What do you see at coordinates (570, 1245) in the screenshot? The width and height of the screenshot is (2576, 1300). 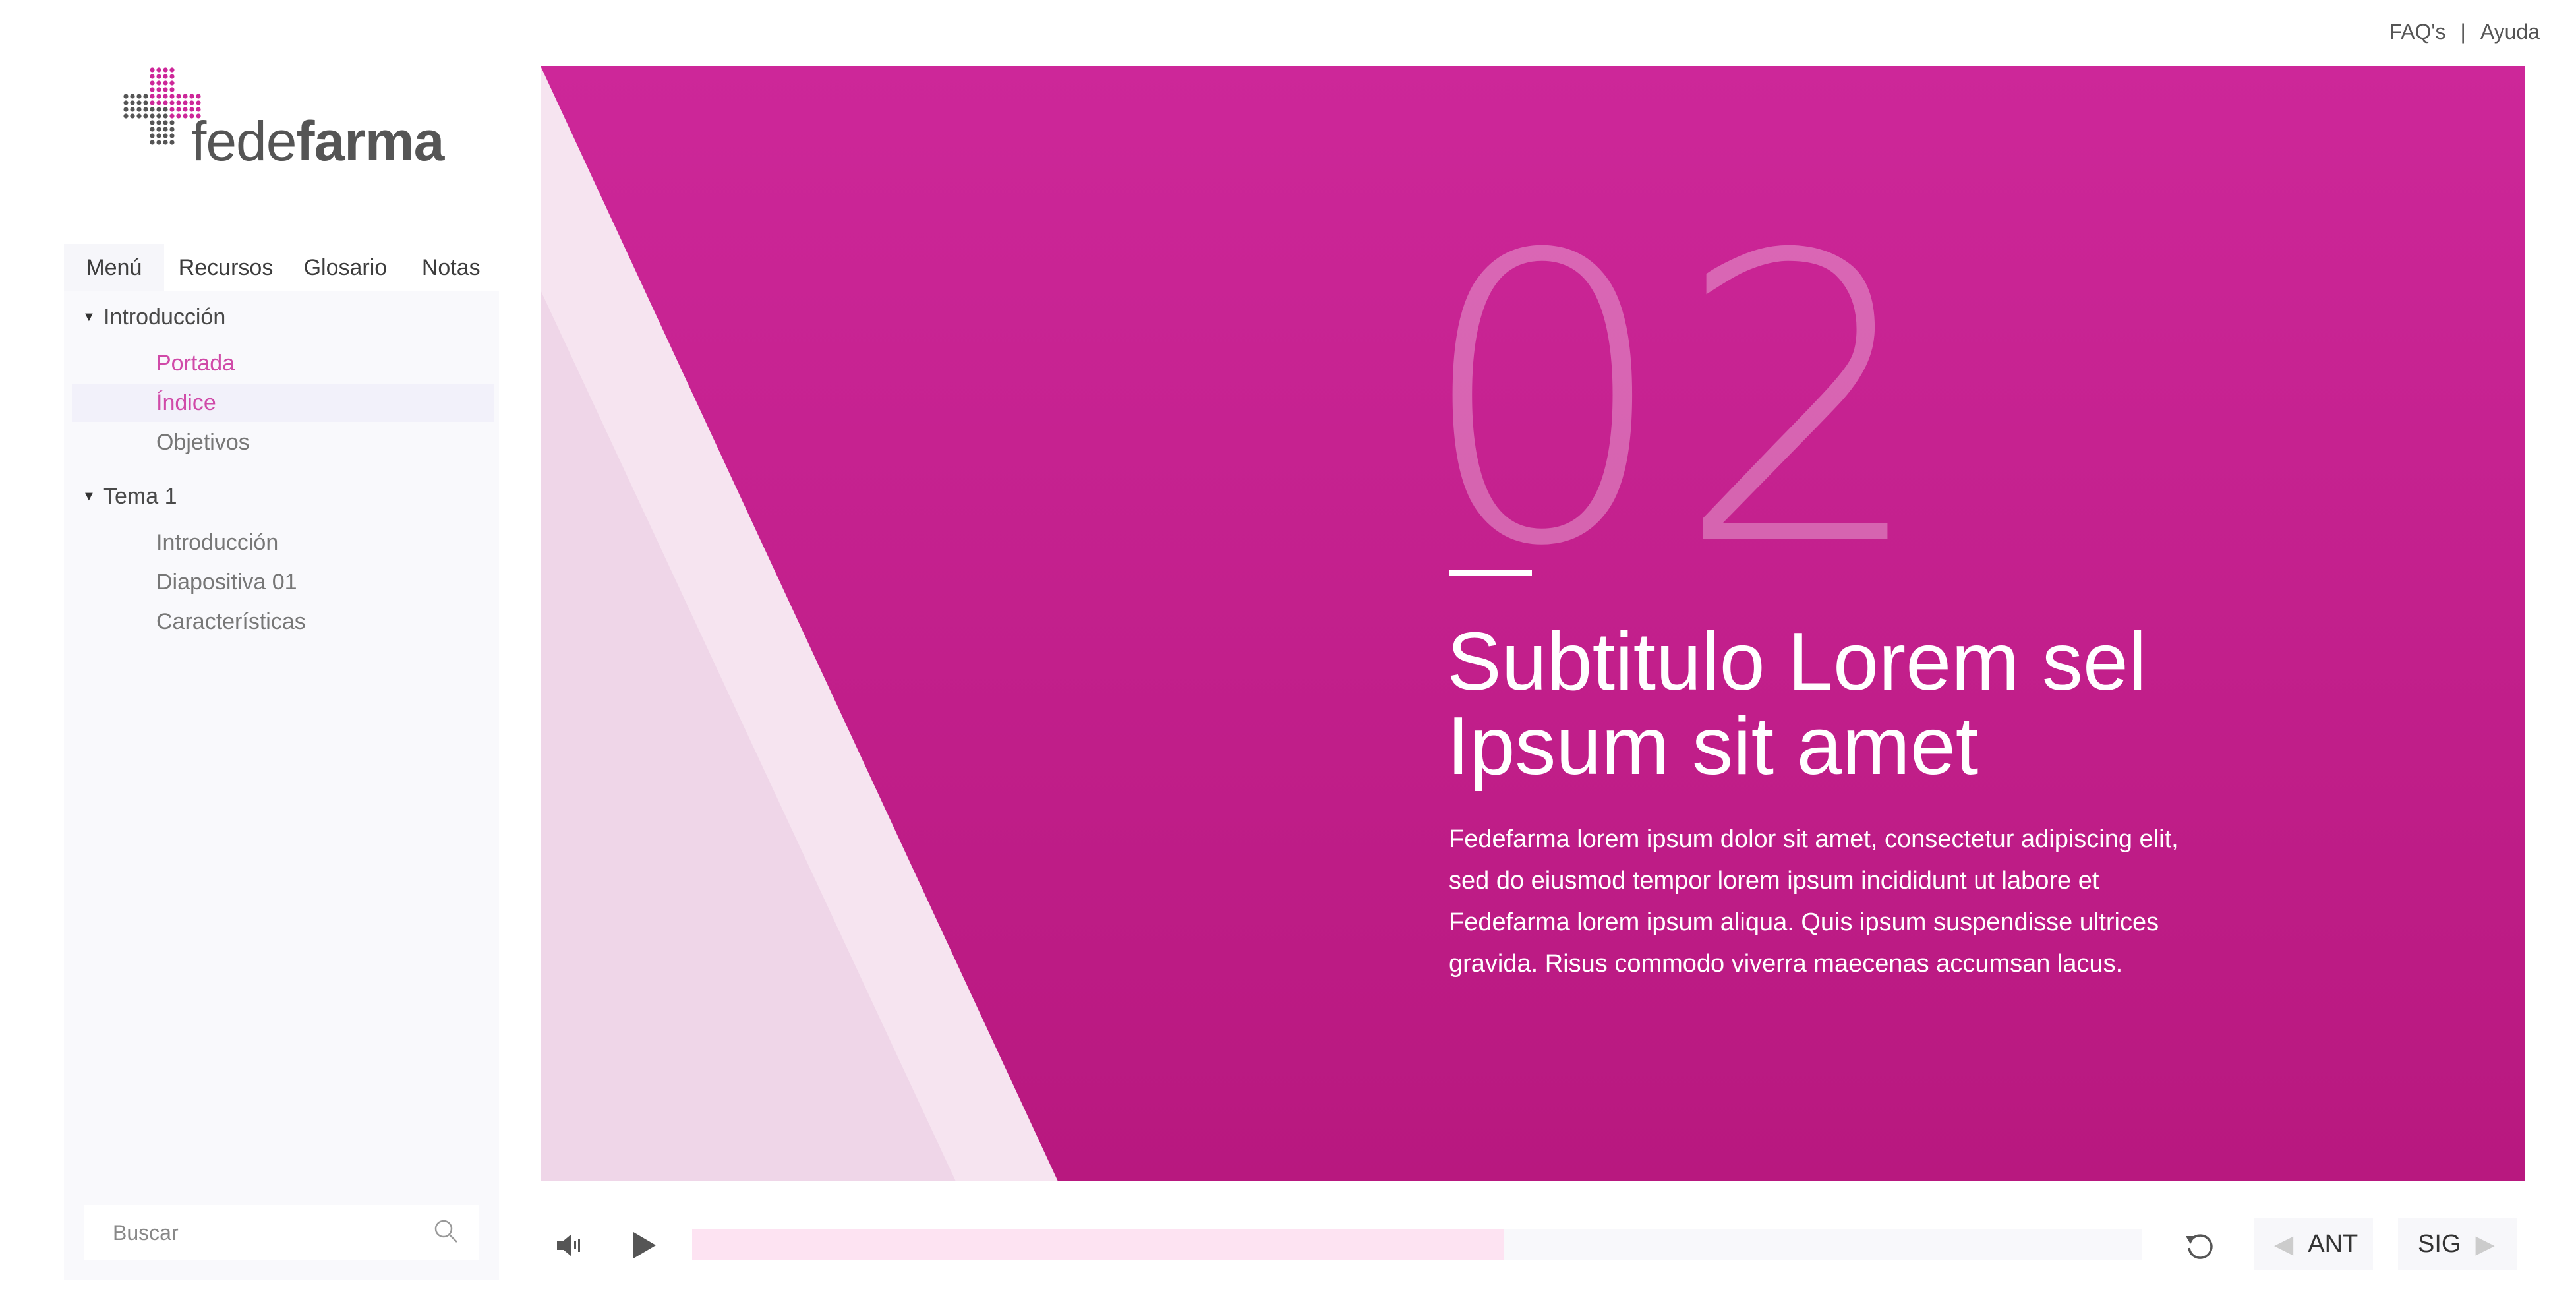 I see `volume-icon` at bounding box center [570, 1245].